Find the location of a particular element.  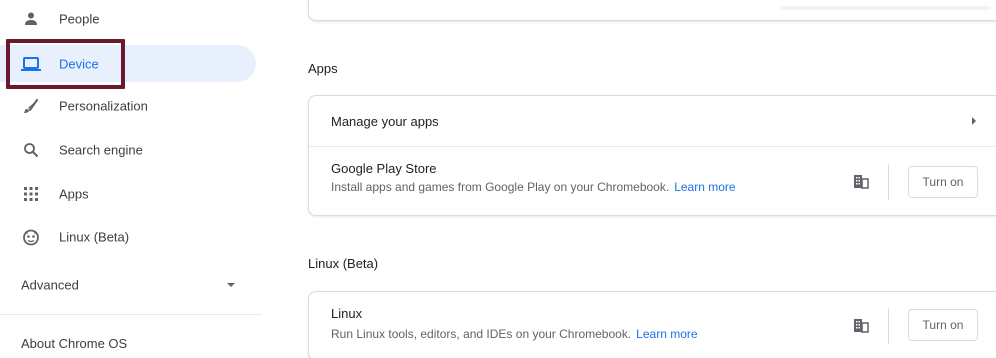

sidebar-item-label: Apps is located at coordinates (74, 193).